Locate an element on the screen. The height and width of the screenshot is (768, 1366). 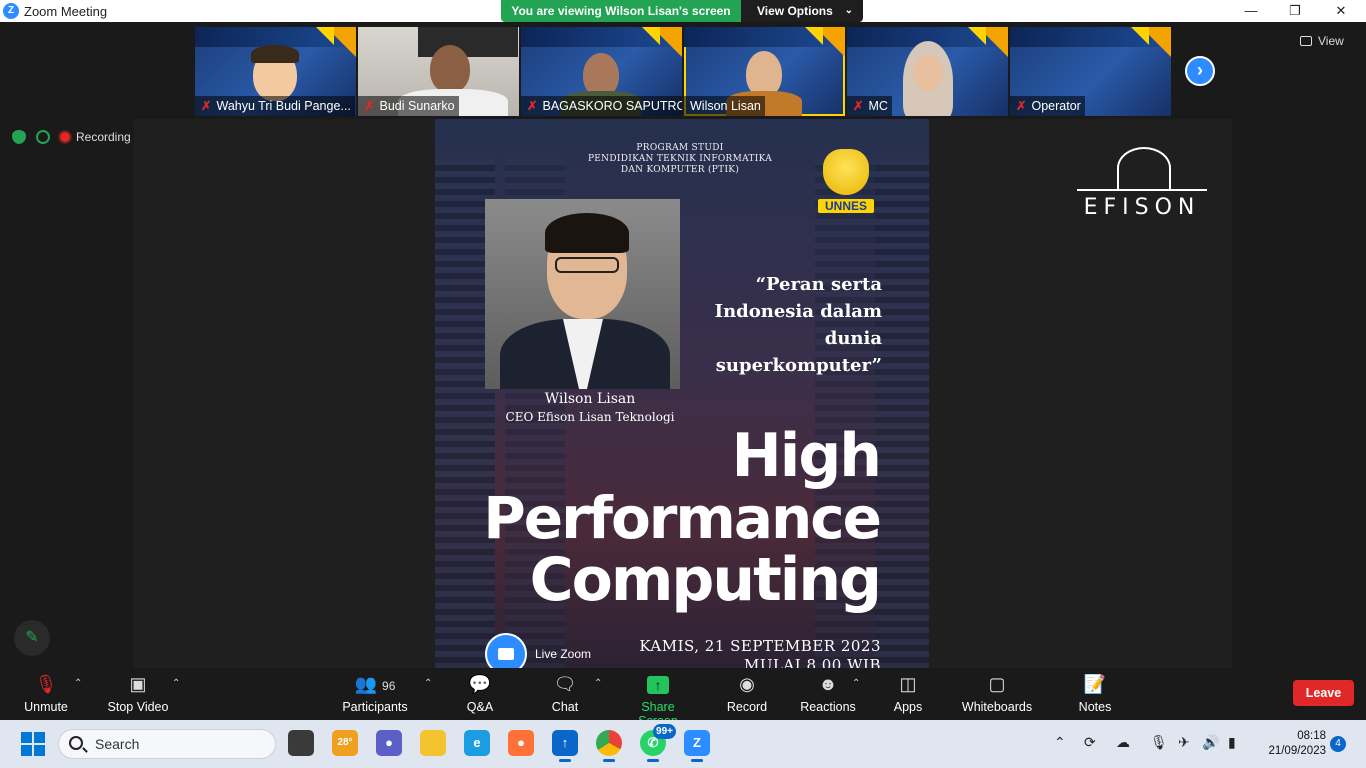
unnes-logo-text: UNNES is located at coordinates (846, 206).